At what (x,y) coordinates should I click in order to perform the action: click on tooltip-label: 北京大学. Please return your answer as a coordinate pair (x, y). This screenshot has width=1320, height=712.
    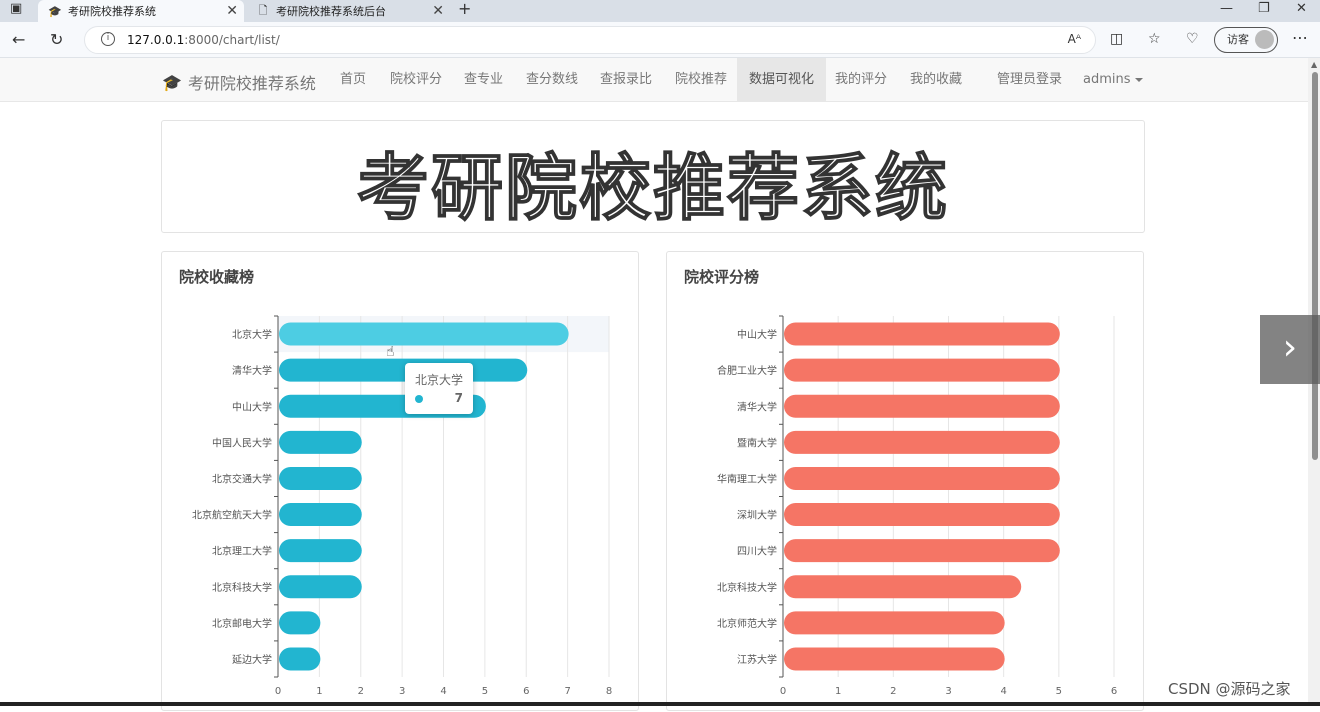
    Looking at the image, I should click on (439, 380).